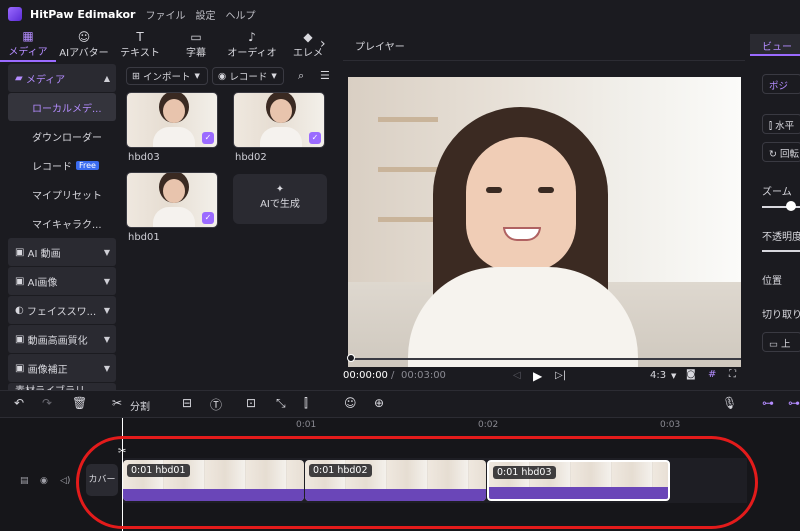 The height and width of the screenshot is (531, 800). What do you see at coordinates (79, 403) in the screenshot?
I see `delete-icon: 🗑` at bounding box center [79, 403].